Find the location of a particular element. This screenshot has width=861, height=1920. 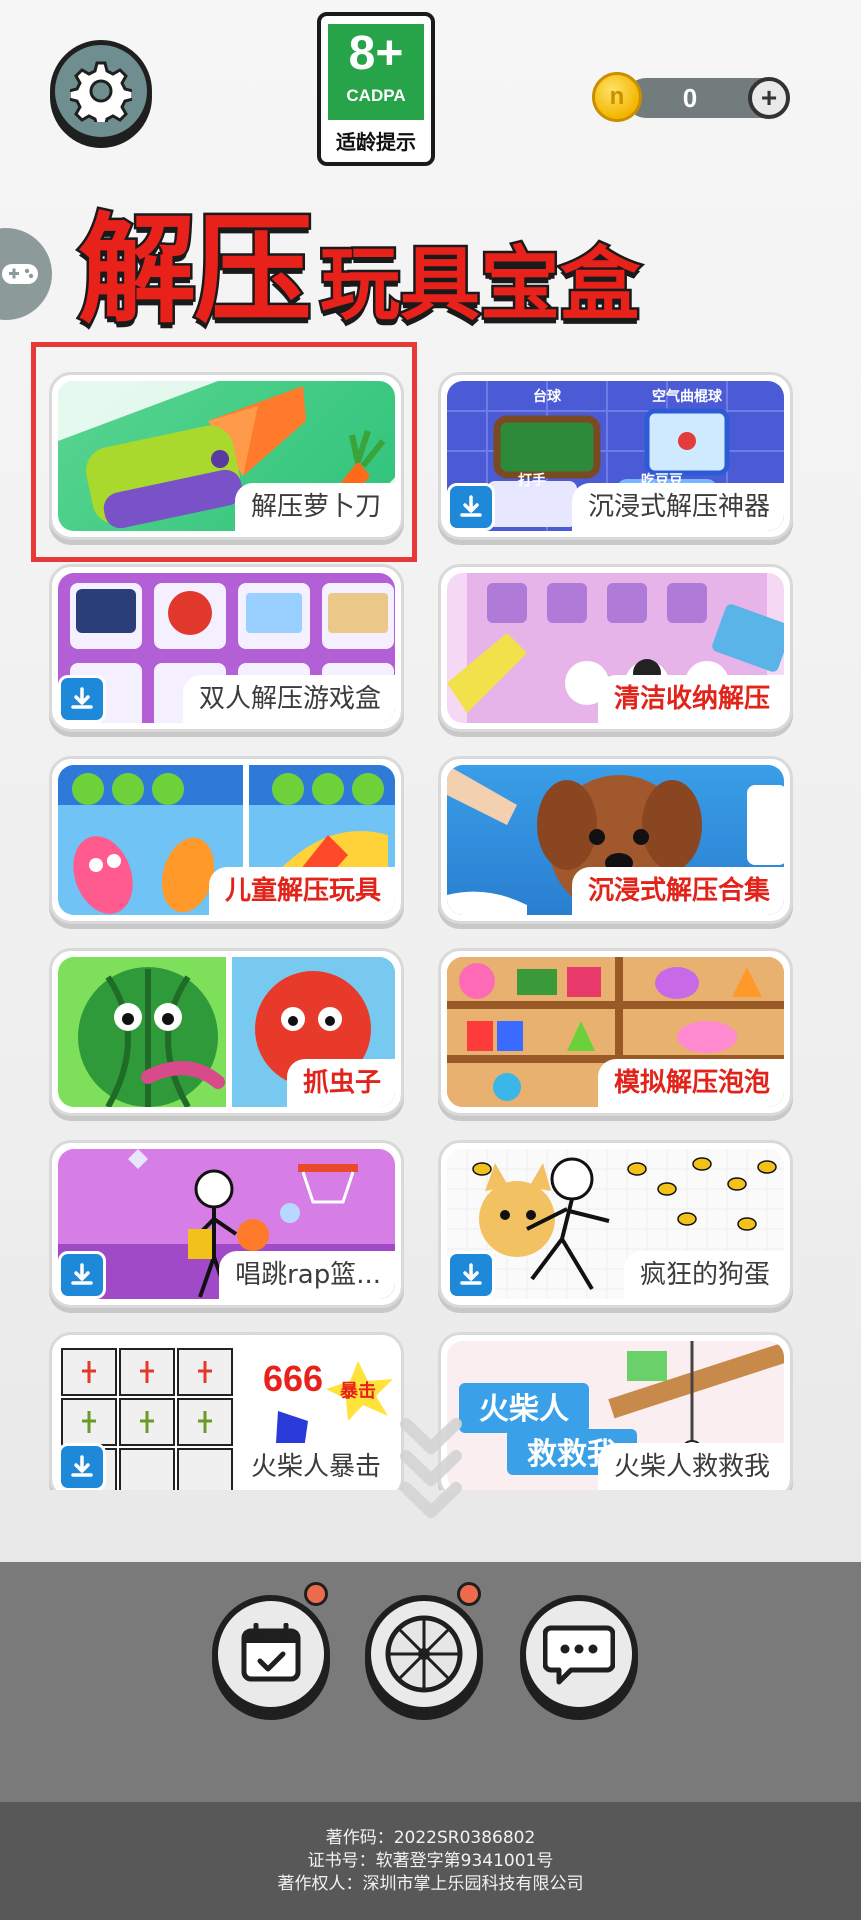

coin-count: 0 is located at coordinates (690, 98).